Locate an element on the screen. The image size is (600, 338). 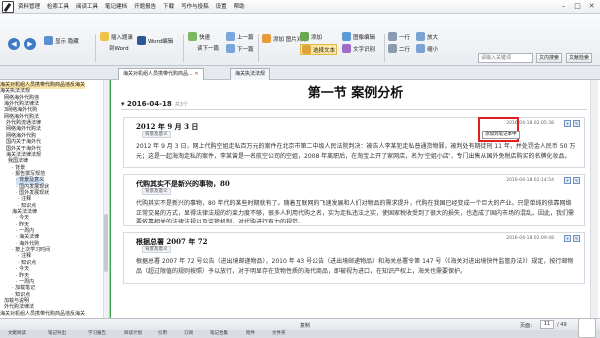
two-lines-icon is located at coordinates (392, 48).